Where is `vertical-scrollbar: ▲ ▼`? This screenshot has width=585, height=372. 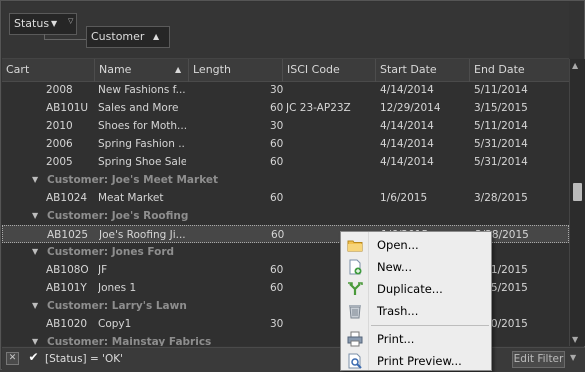
vertical-scrollbar: ▲ ▼ is located at coordinates (577, 202).